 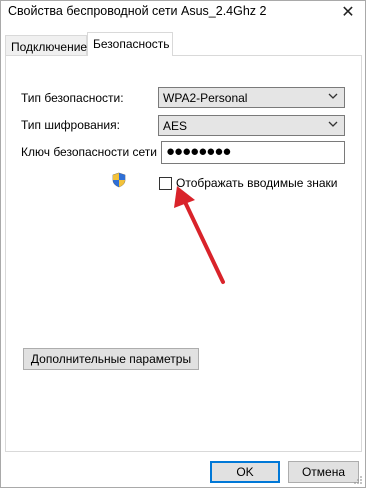 I want to click on advanced-settings-label: Дополнительные параметры, so click(x=111, y=359).